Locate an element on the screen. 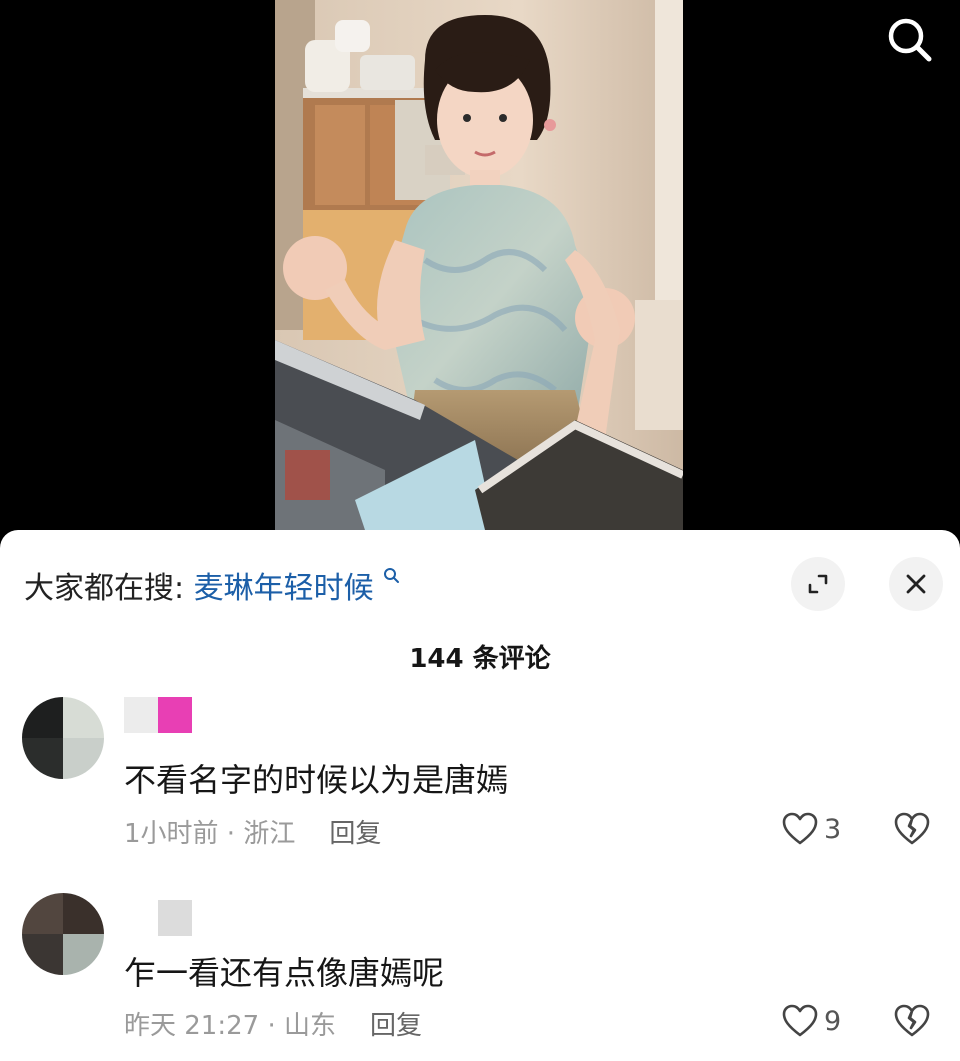 The height and width of the screenshot is (1061, 960). like-count: 9 is located at coordinates (833, 1021).